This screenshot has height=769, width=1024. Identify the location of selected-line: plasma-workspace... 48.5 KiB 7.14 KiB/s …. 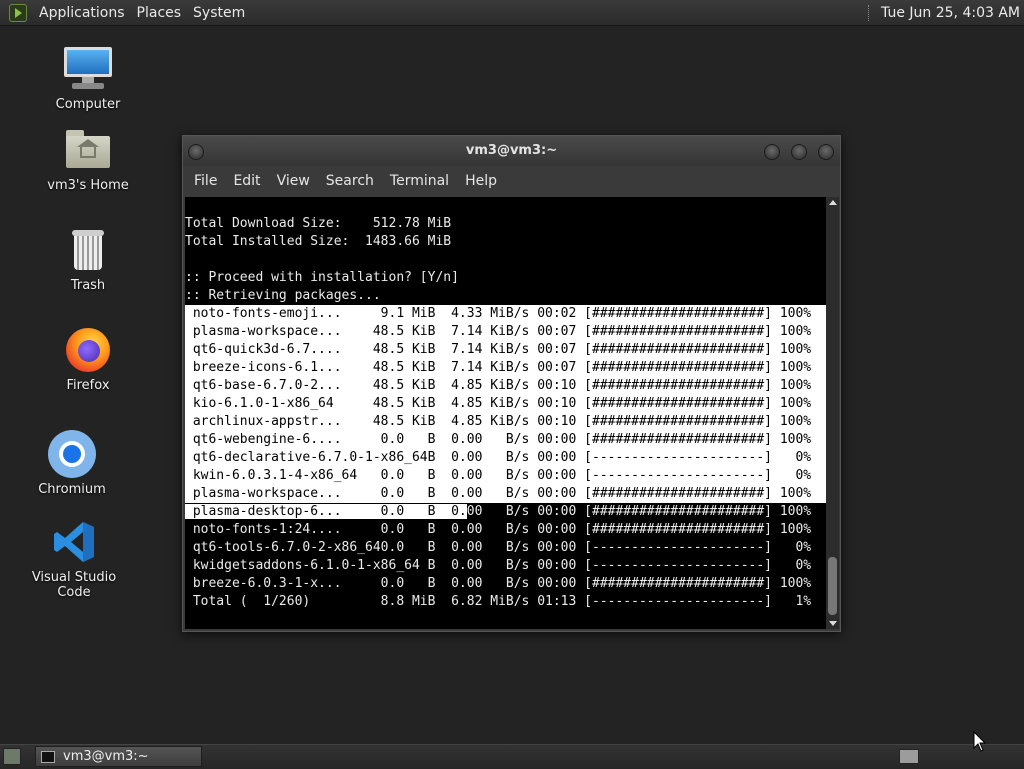
(505, 332).